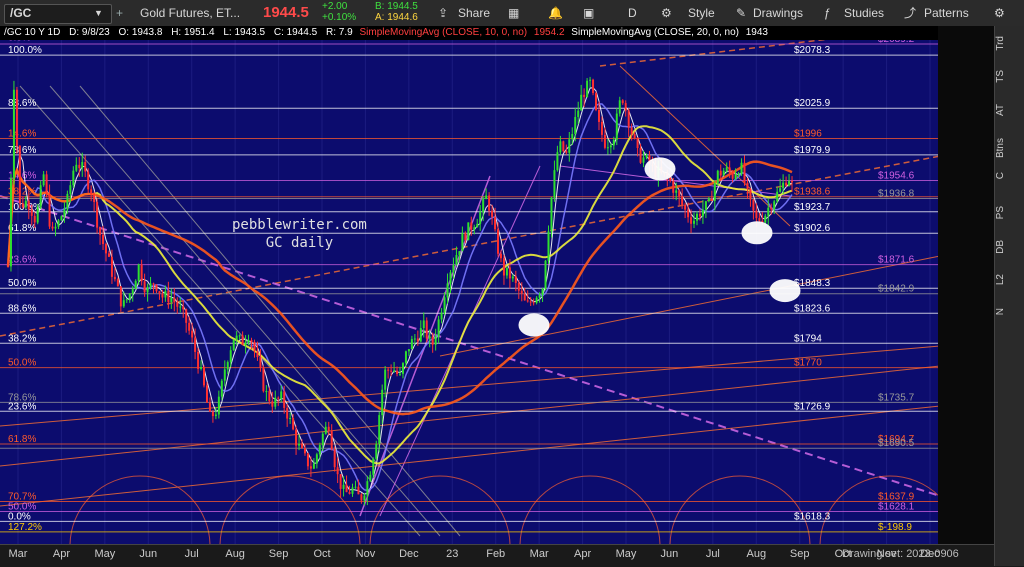 The image size is (1024, 567). What do you see at coordinates (119, 13) in the screenshot?
I see `plus-icon: +` at bounding box center [119, 13].